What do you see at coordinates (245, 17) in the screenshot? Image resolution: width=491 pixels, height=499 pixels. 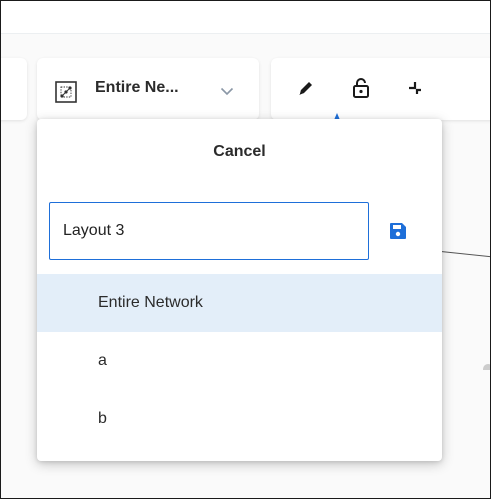 I see `top-bar` at bounding box center [245, 17].